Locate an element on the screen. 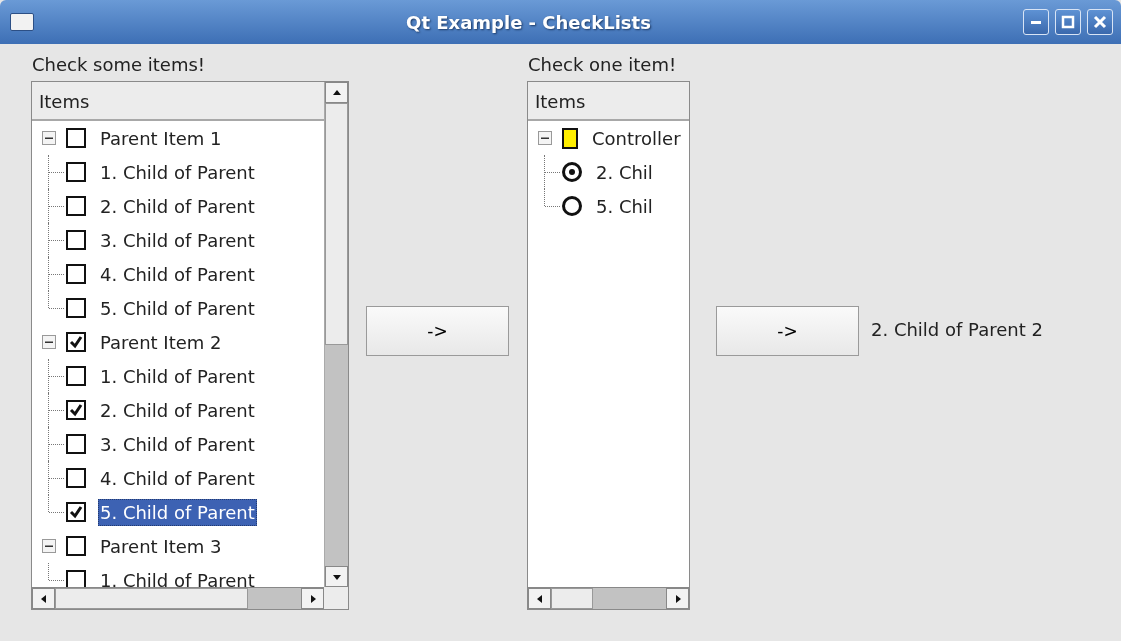  tree-item: Parent Item 2 is located at coordinates (161, 342).